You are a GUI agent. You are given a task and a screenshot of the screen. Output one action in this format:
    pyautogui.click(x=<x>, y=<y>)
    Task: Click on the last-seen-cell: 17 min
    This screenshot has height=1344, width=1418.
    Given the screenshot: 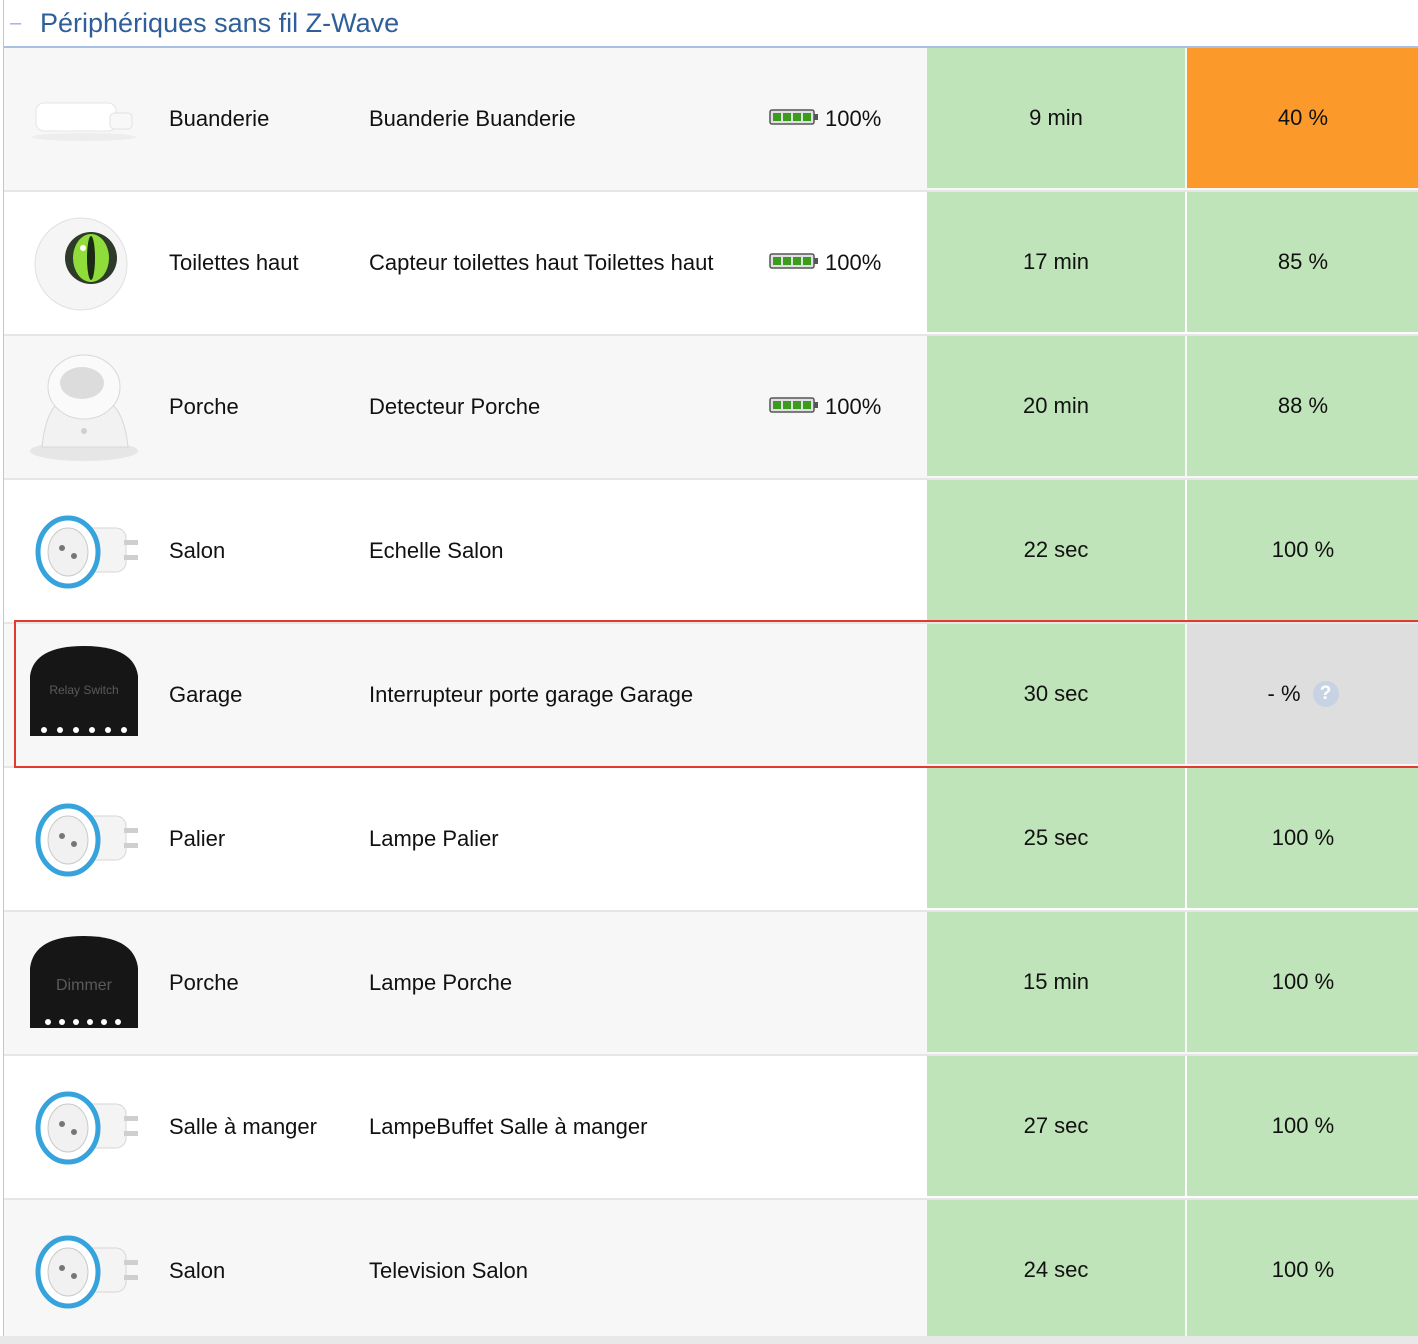 What is the action you would take?
    pyautogui.click(x=1056, y=262)
    